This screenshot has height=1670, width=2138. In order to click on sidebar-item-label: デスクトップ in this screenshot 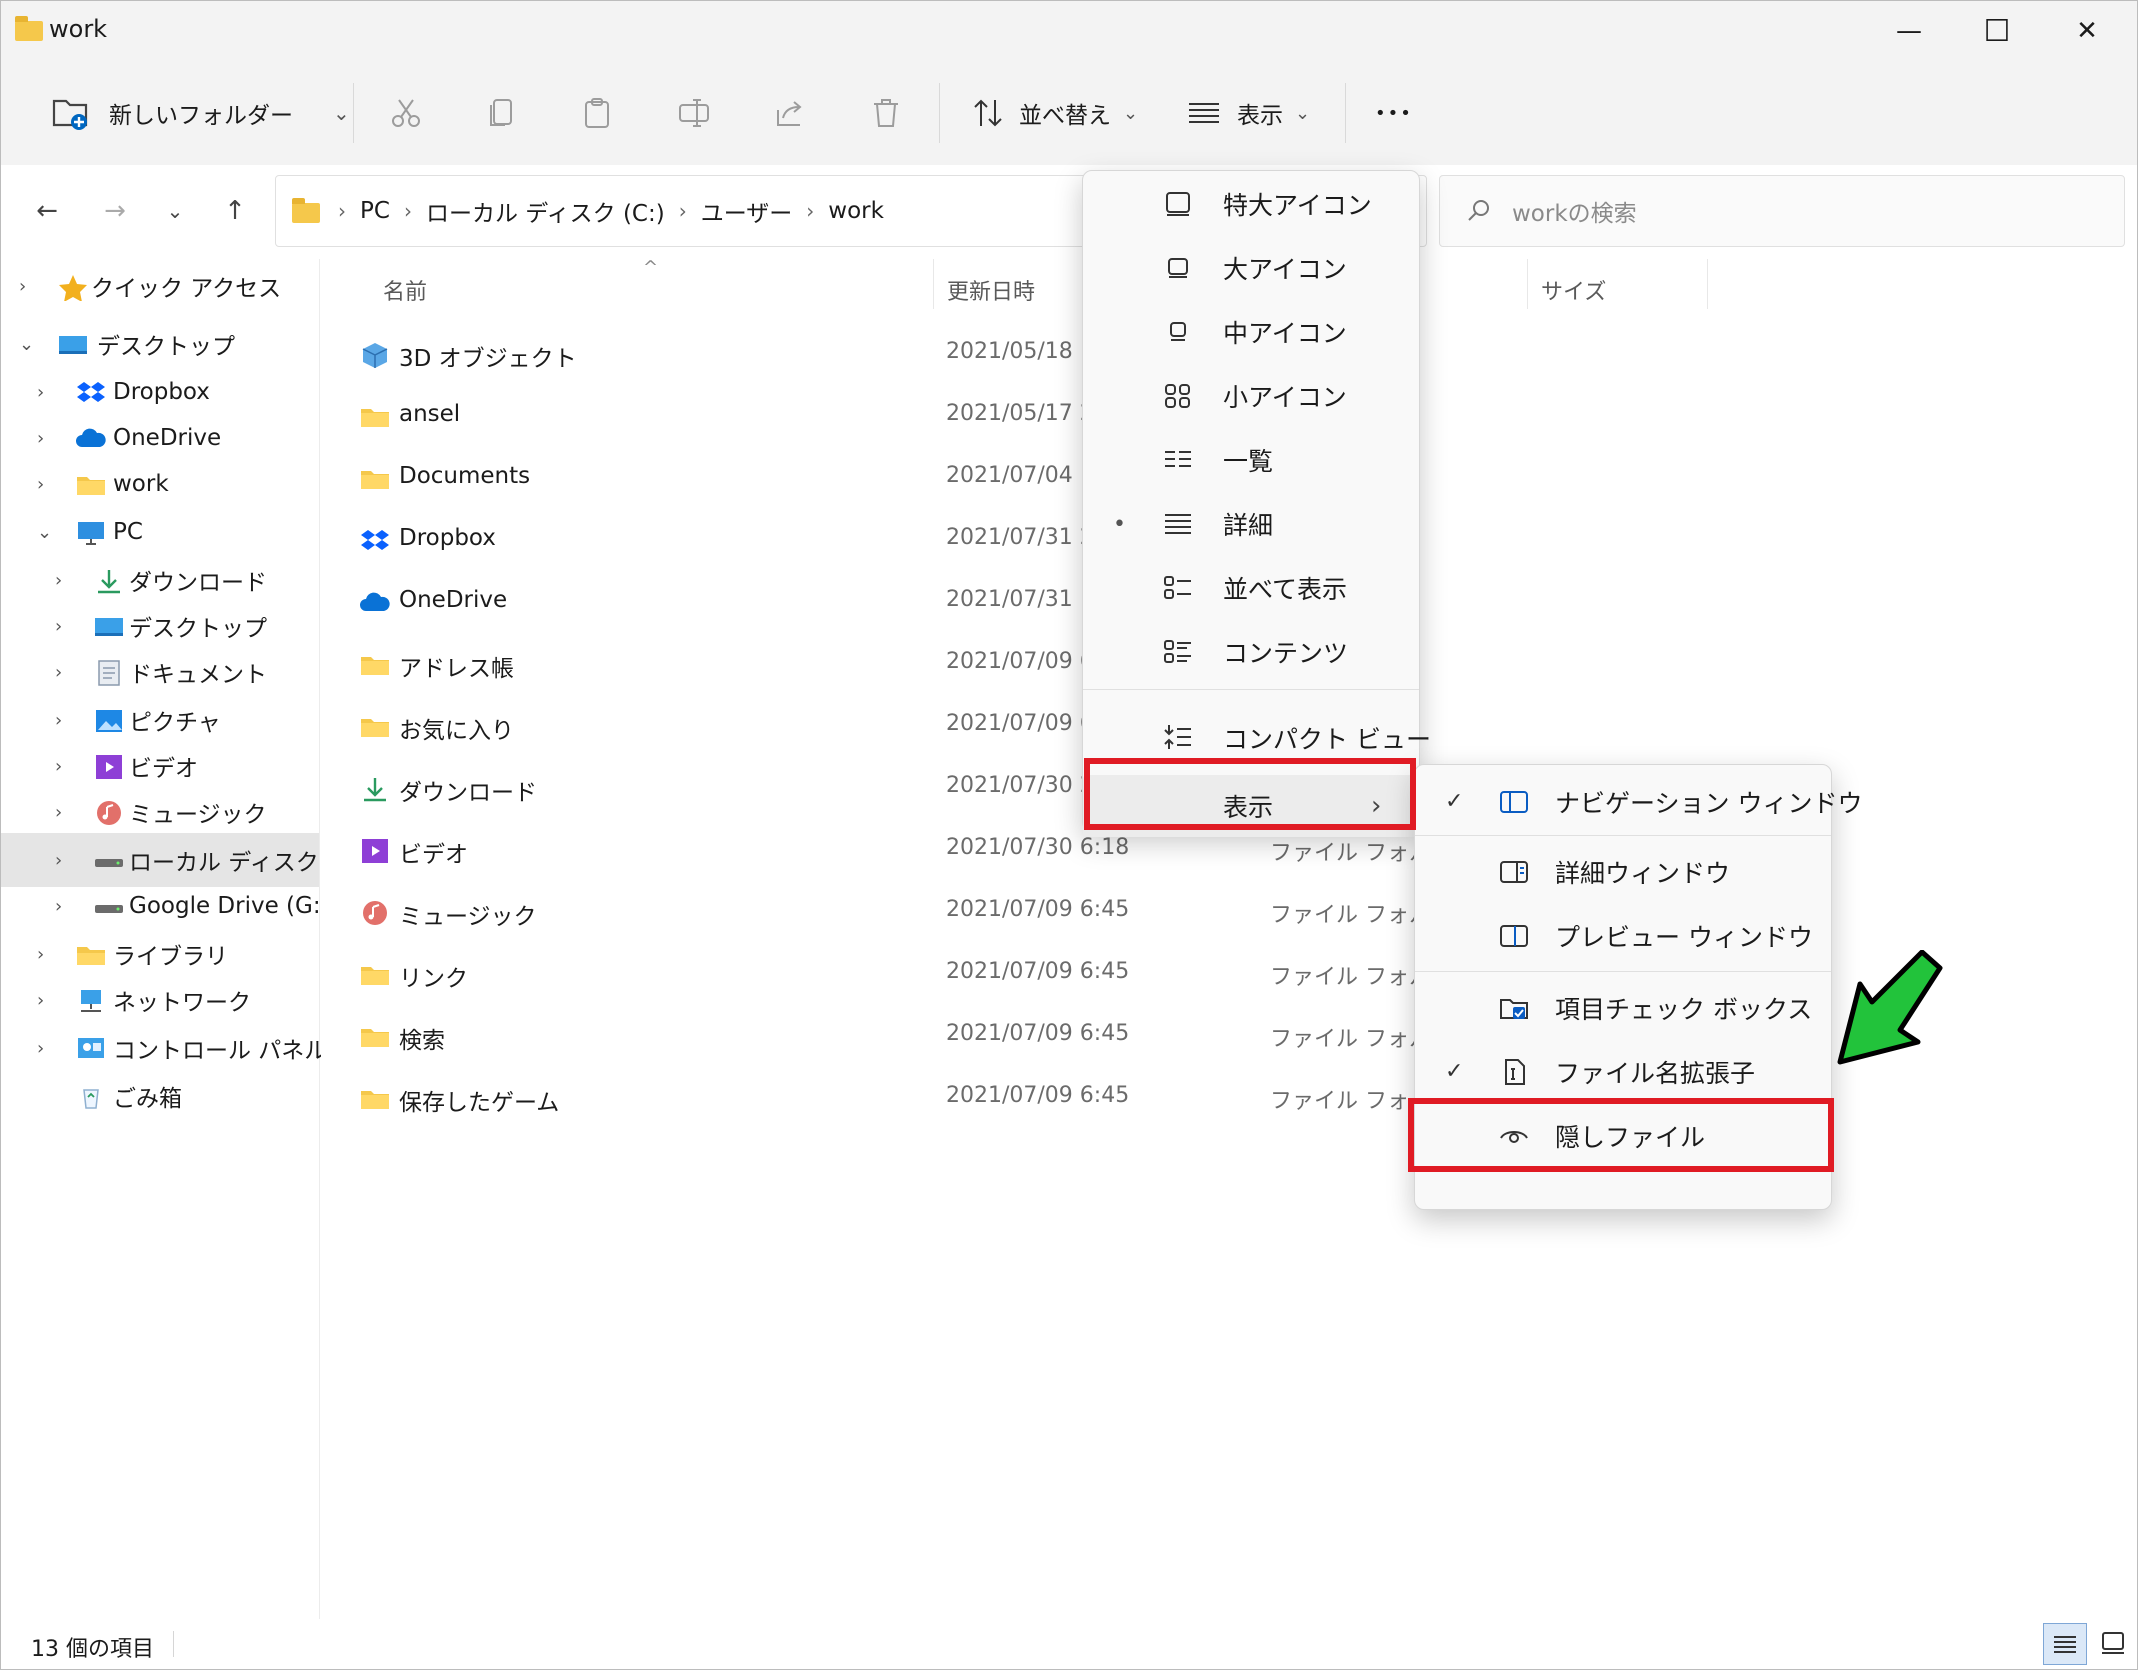, I will do `click(198, 629)`.